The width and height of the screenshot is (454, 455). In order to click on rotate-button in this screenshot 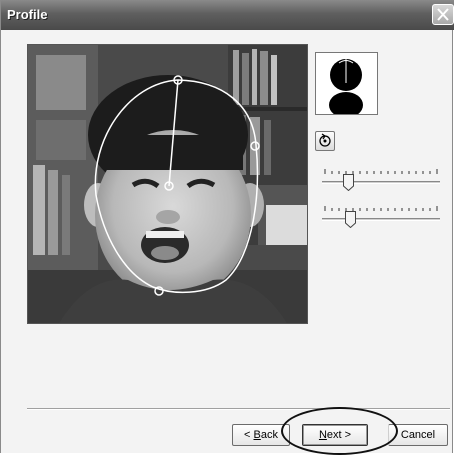, I will do `click(325, 141)`.